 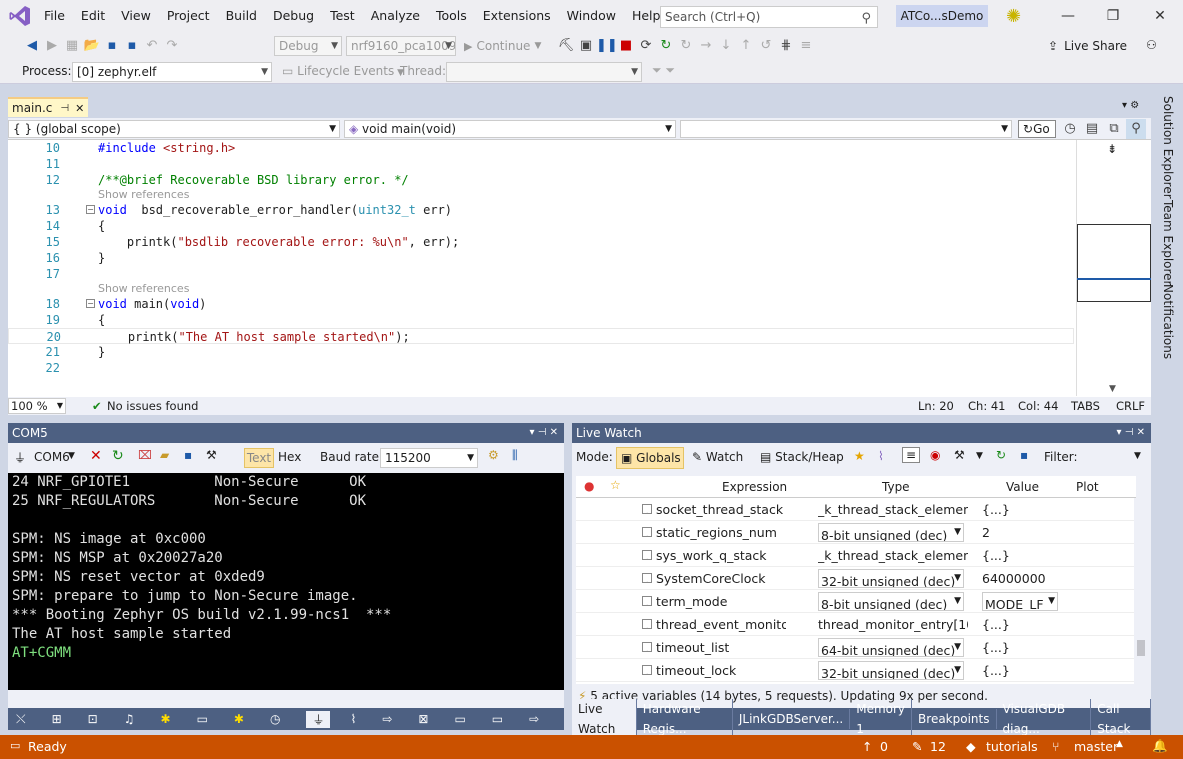 I want to click on tab-close-icon: ✕, so click(x=79, y=108).